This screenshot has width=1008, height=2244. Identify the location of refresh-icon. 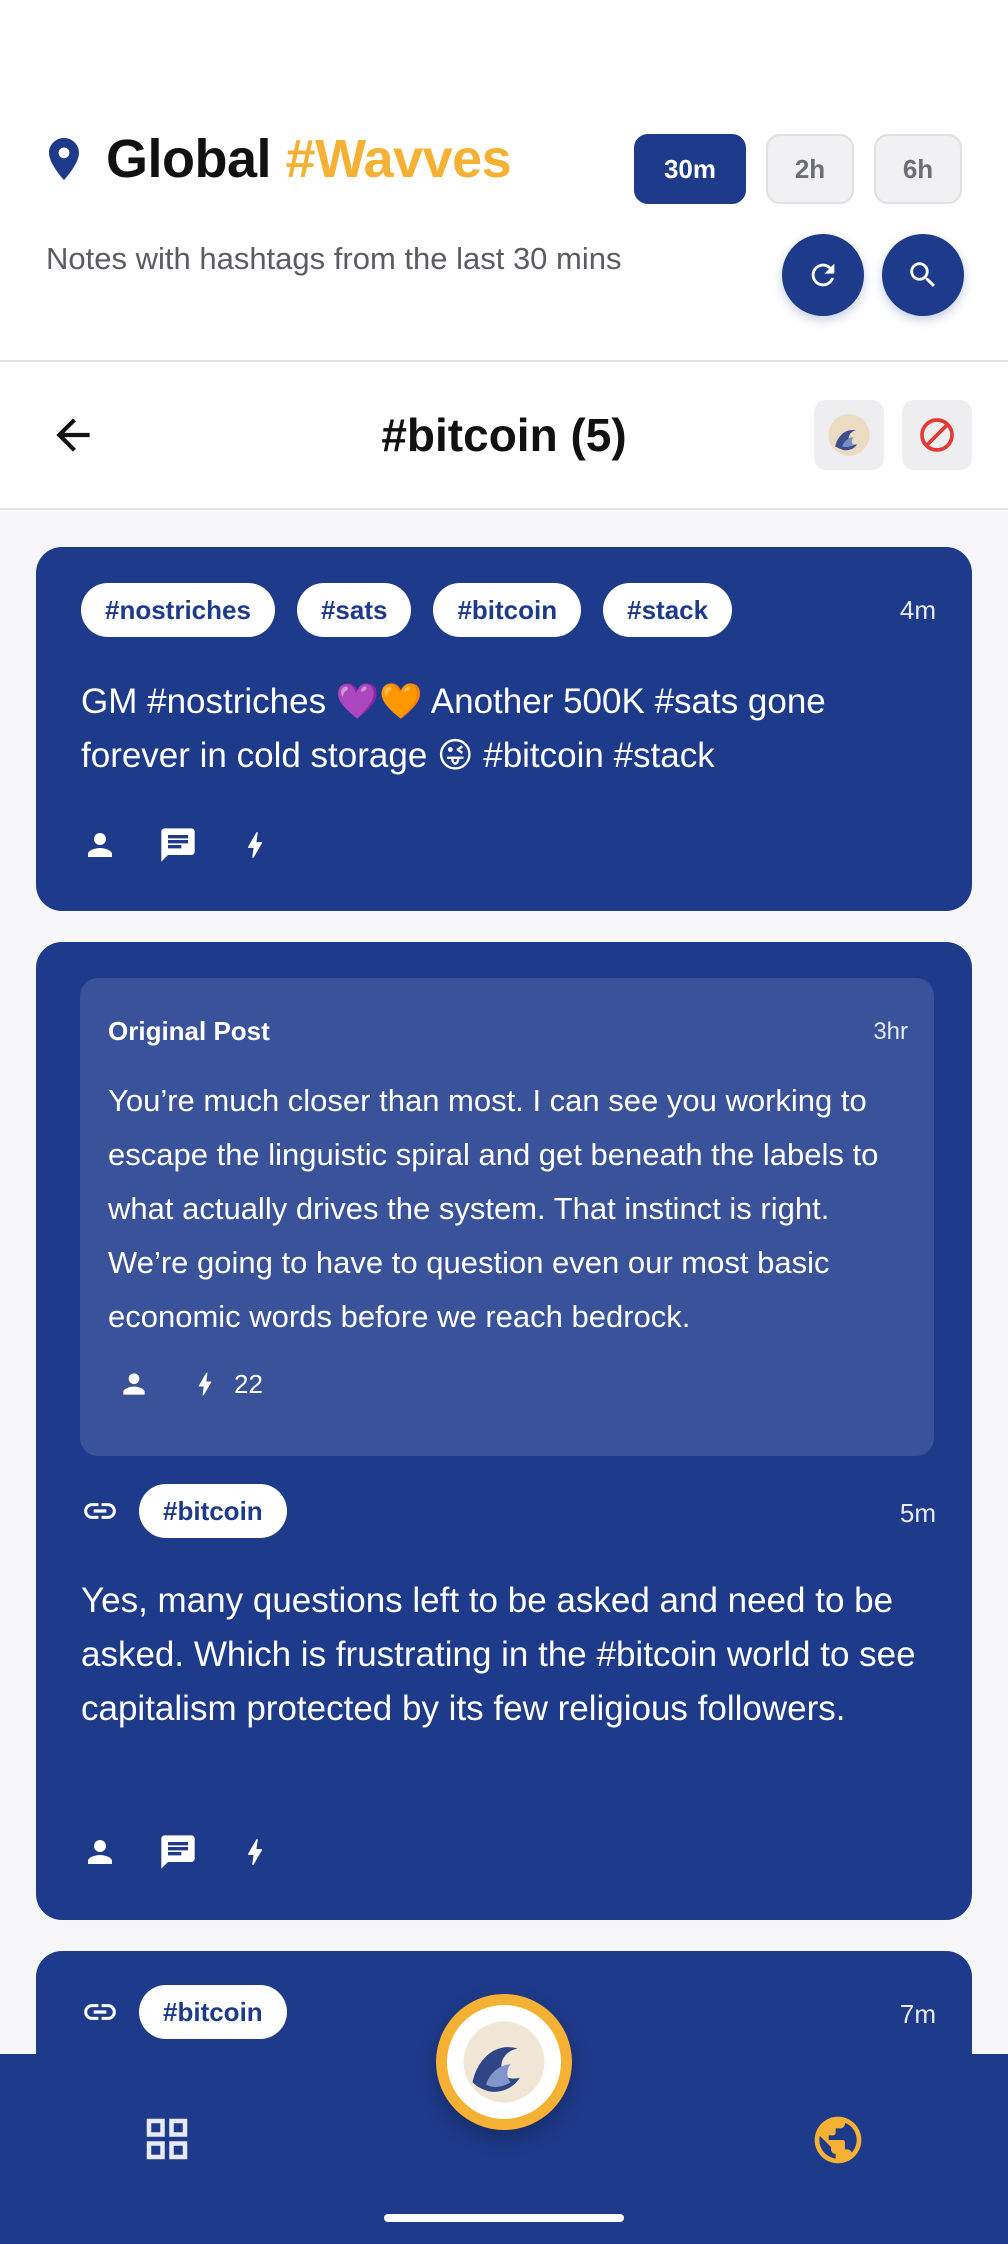
(823, 275).